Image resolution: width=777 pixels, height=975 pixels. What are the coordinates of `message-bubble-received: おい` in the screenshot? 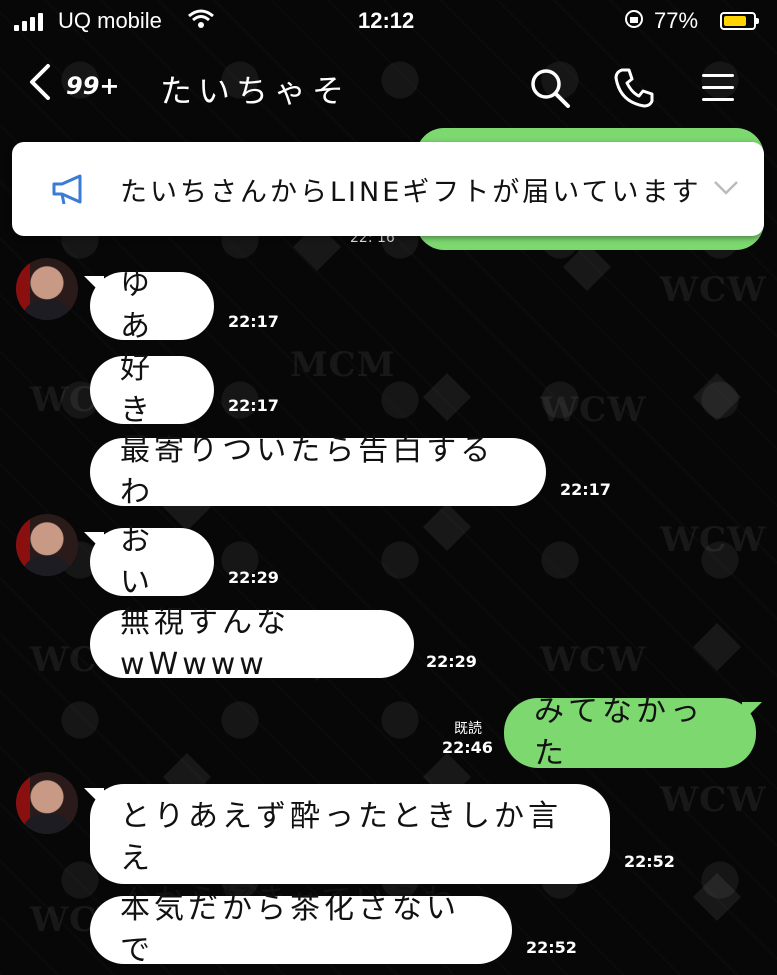 It's located at (149, 561).